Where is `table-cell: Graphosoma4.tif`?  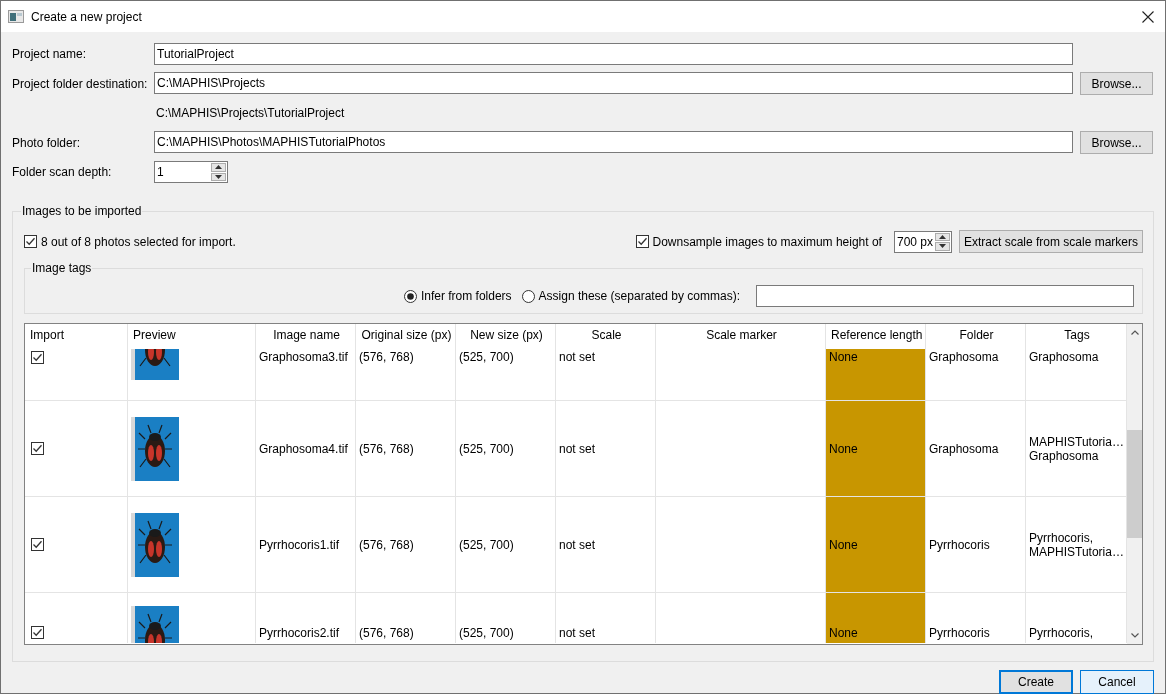 table-cell: Graphosoma4.tif is located at coordinates (306, 449).